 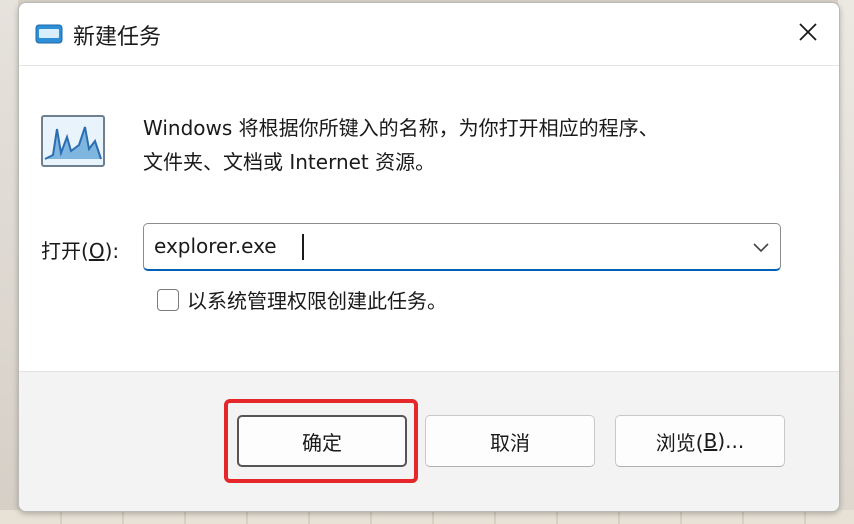 I want to click on open-label: 打开(O):, so click(x=80, y=249).